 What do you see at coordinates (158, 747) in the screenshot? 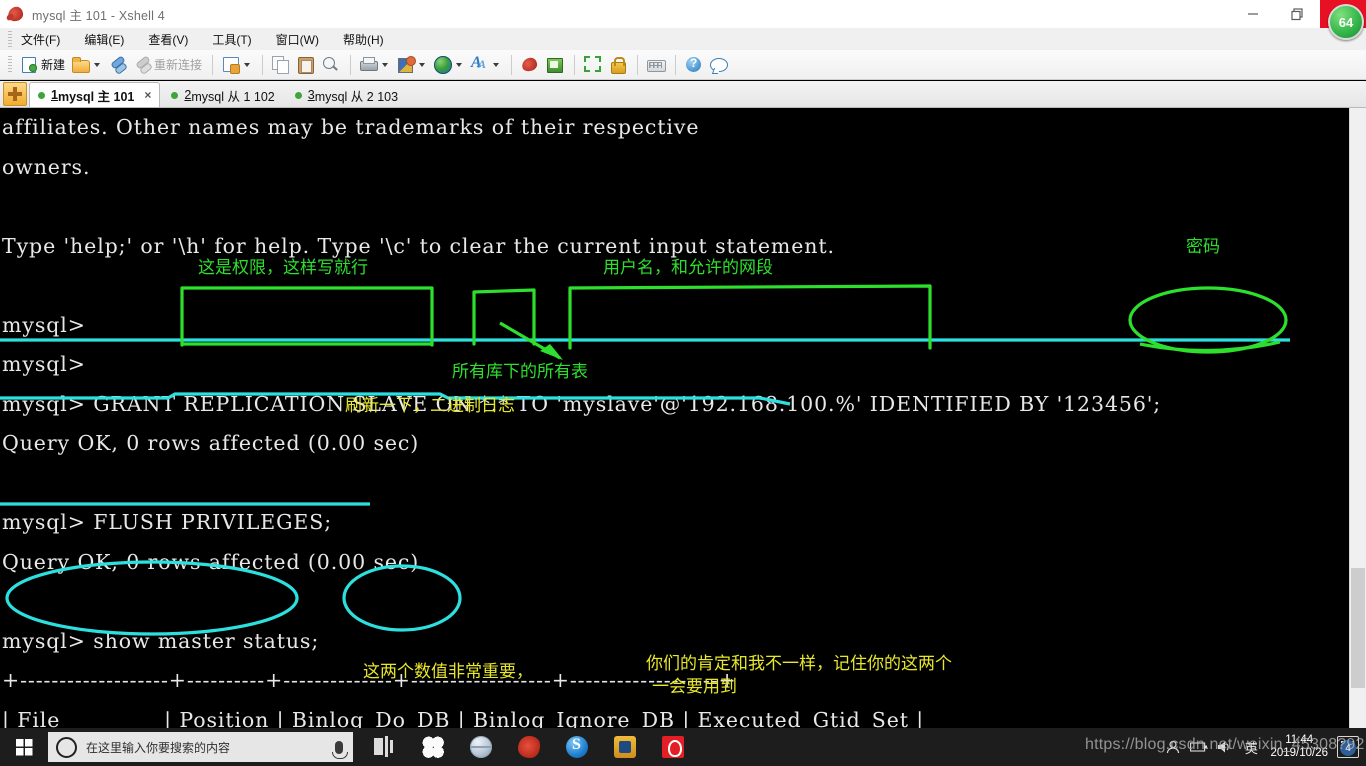
I see `search-placeholder: 在这里输入你要搜索的内容` at bounding box center [158, 747].